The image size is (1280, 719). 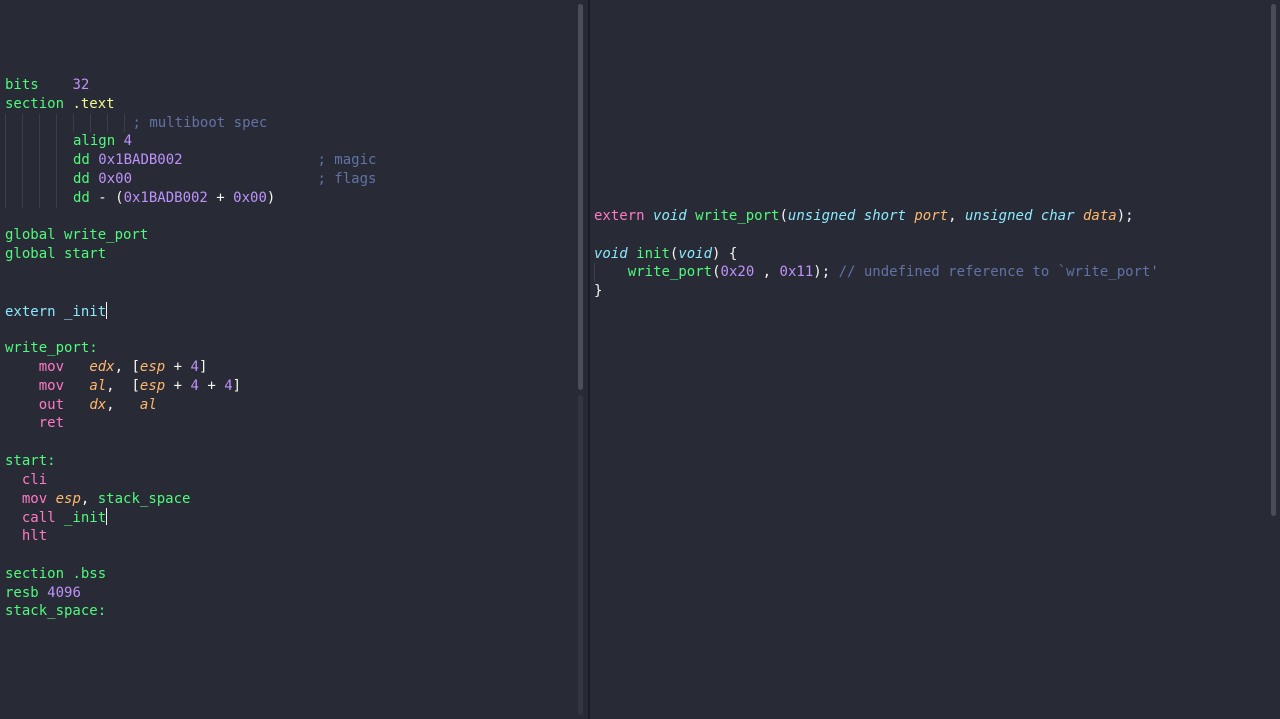 I want to click on code-line: resb 4096, so click(x=190, y=593).